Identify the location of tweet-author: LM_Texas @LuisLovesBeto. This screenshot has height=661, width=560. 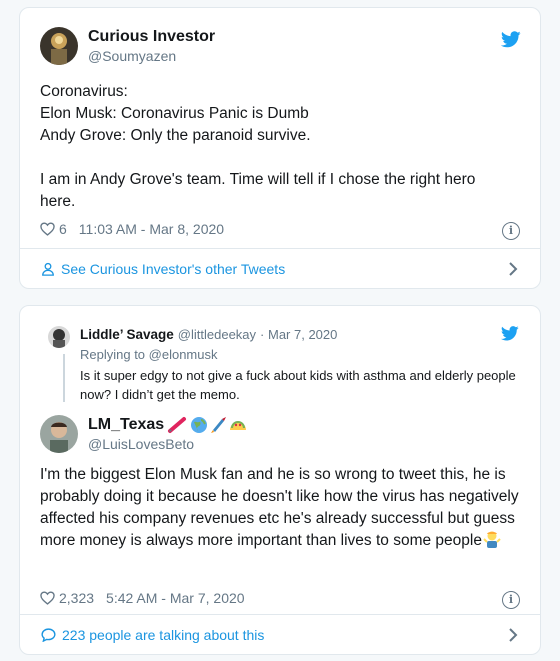
(144, 434).